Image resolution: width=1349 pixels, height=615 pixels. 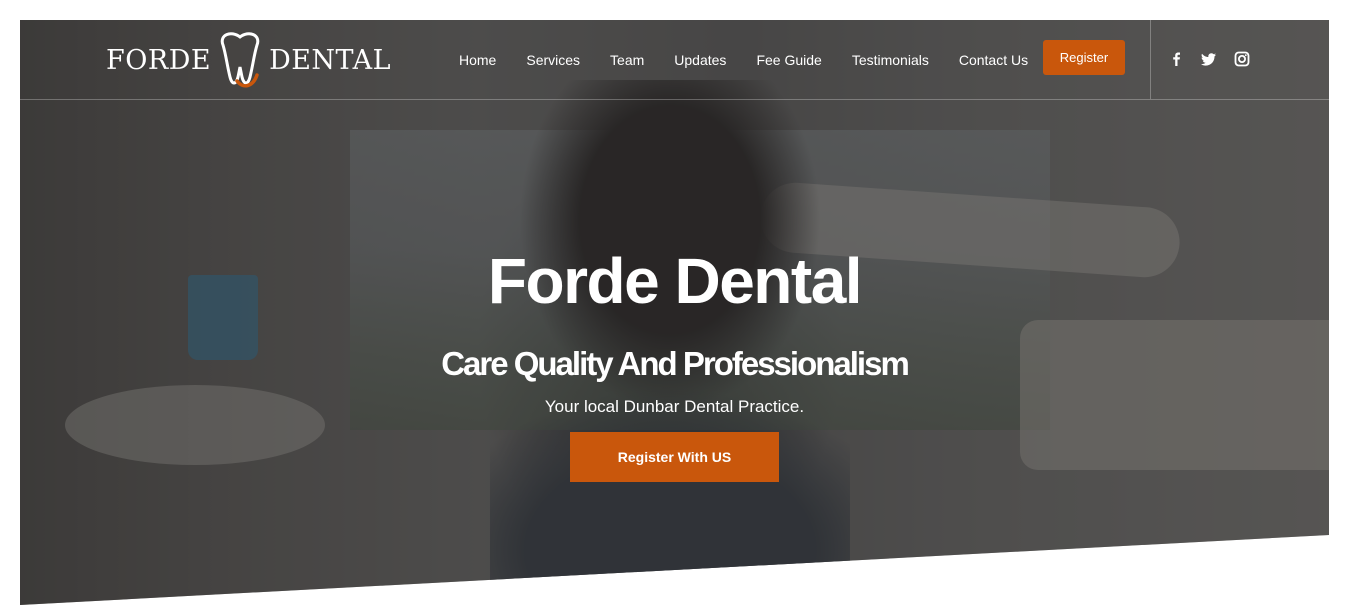 I want to click on nav-fee-guide: Fee Guide, so click(x=788, y=60).